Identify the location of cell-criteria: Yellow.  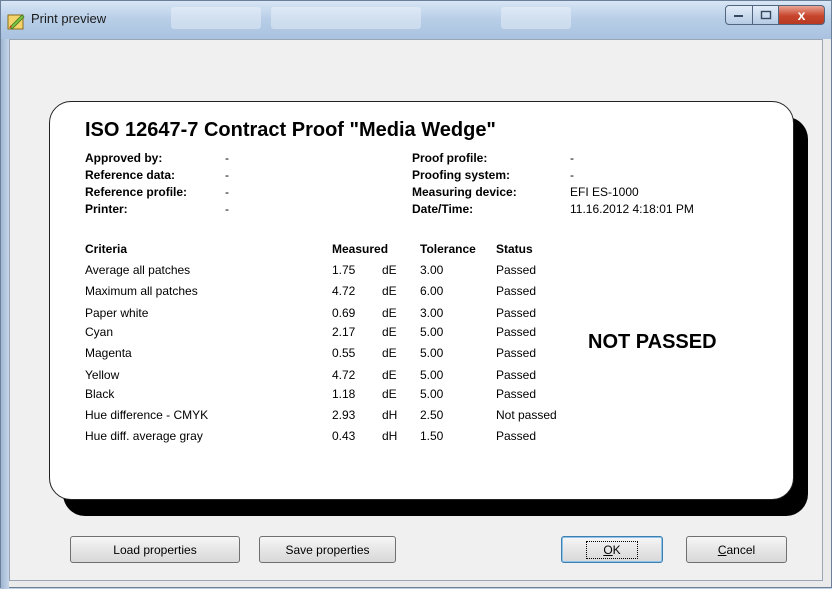
(102, 375).